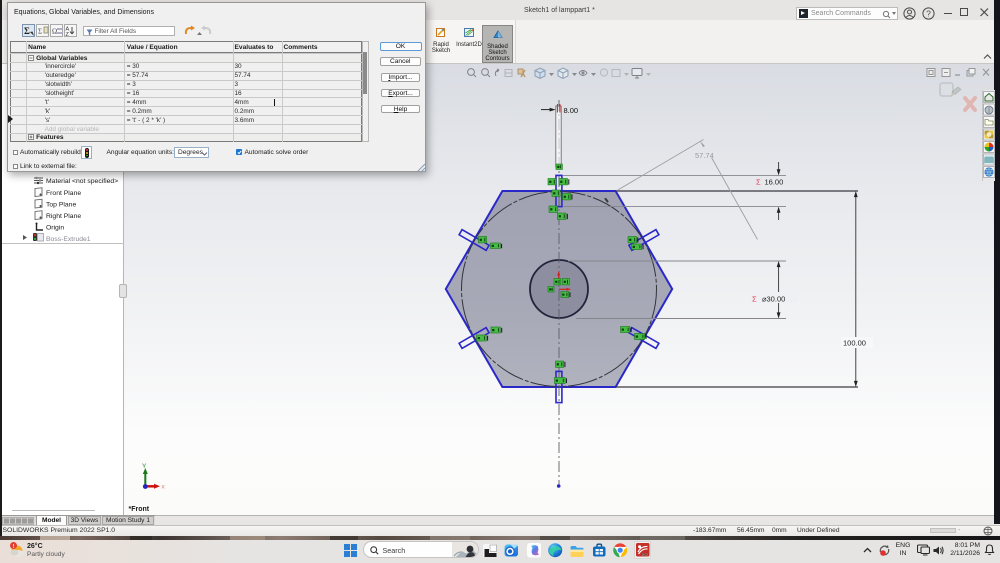 The height and width of the screenshot is (563, 1000). Describe the element at coordinates (68, 239) in the screenshot. I see `svg-text: Boss-Extrude1` at that location.